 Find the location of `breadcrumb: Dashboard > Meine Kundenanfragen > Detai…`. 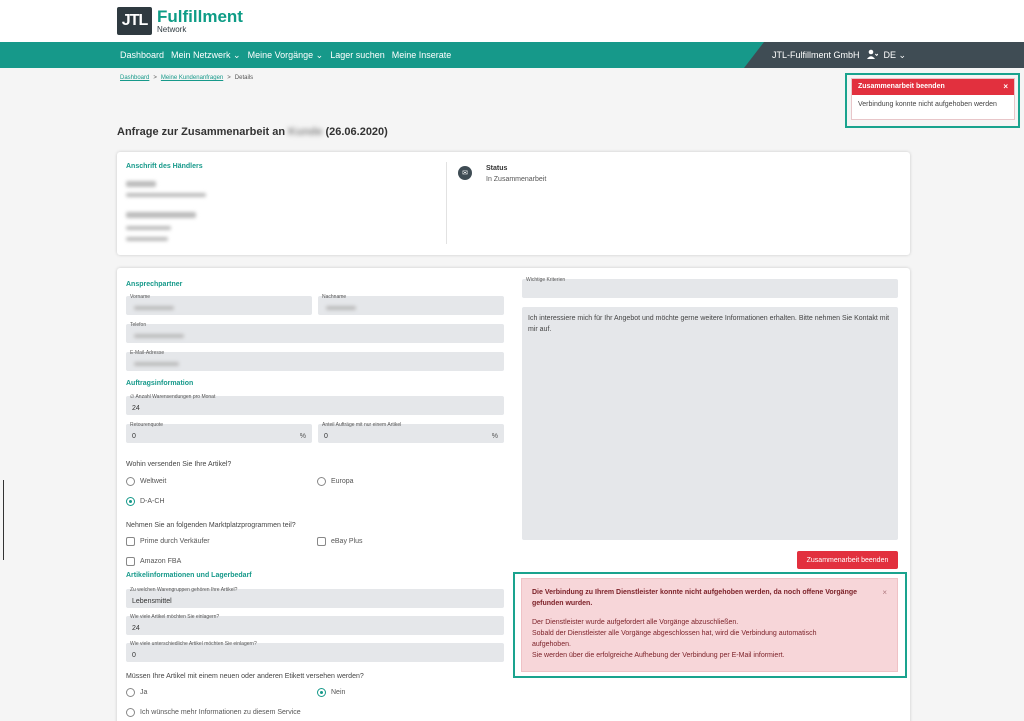

breadcrumb: Dashboard > Meine Kundenanfragen > Detai… is located at coordinates (186, 78).